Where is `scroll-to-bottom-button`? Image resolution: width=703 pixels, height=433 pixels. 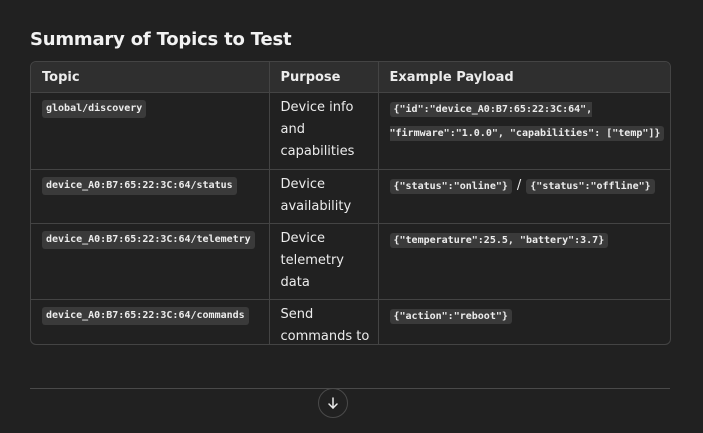 scroll-to-bottom-button is located at coordinates (333, 403).